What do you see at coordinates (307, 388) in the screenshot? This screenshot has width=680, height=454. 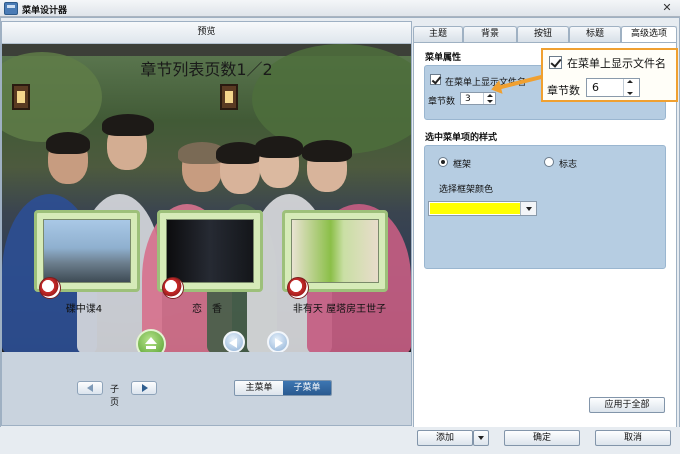 I see `sub-menu-tab: 子菜单` at bounding box center [307, 388].